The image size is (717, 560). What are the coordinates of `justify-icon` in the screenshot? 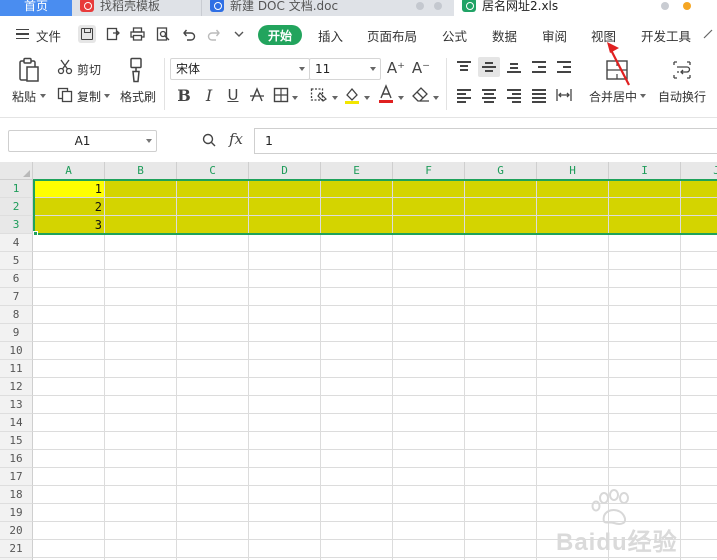 It's located at (539, 96).